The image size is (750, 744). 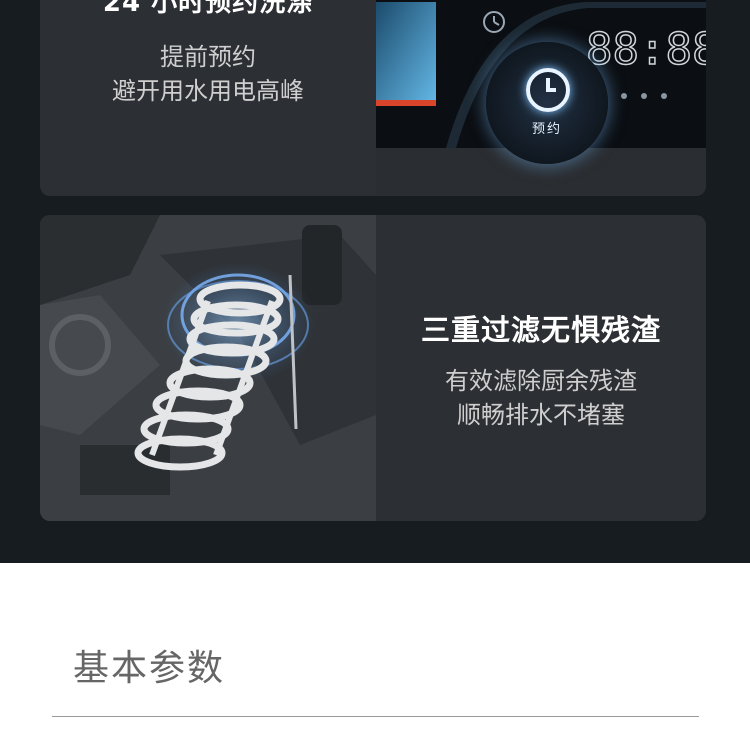 I want to click on clock-icon, so click(x=548, y=90).